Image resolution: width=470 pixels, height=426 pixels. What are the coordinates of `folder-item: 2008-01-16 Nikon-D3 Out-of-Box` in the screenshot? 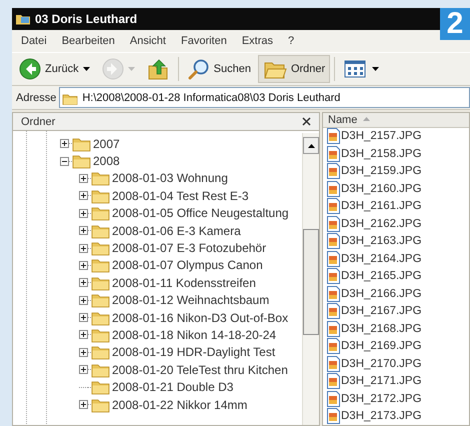 It's located at (200, 317).